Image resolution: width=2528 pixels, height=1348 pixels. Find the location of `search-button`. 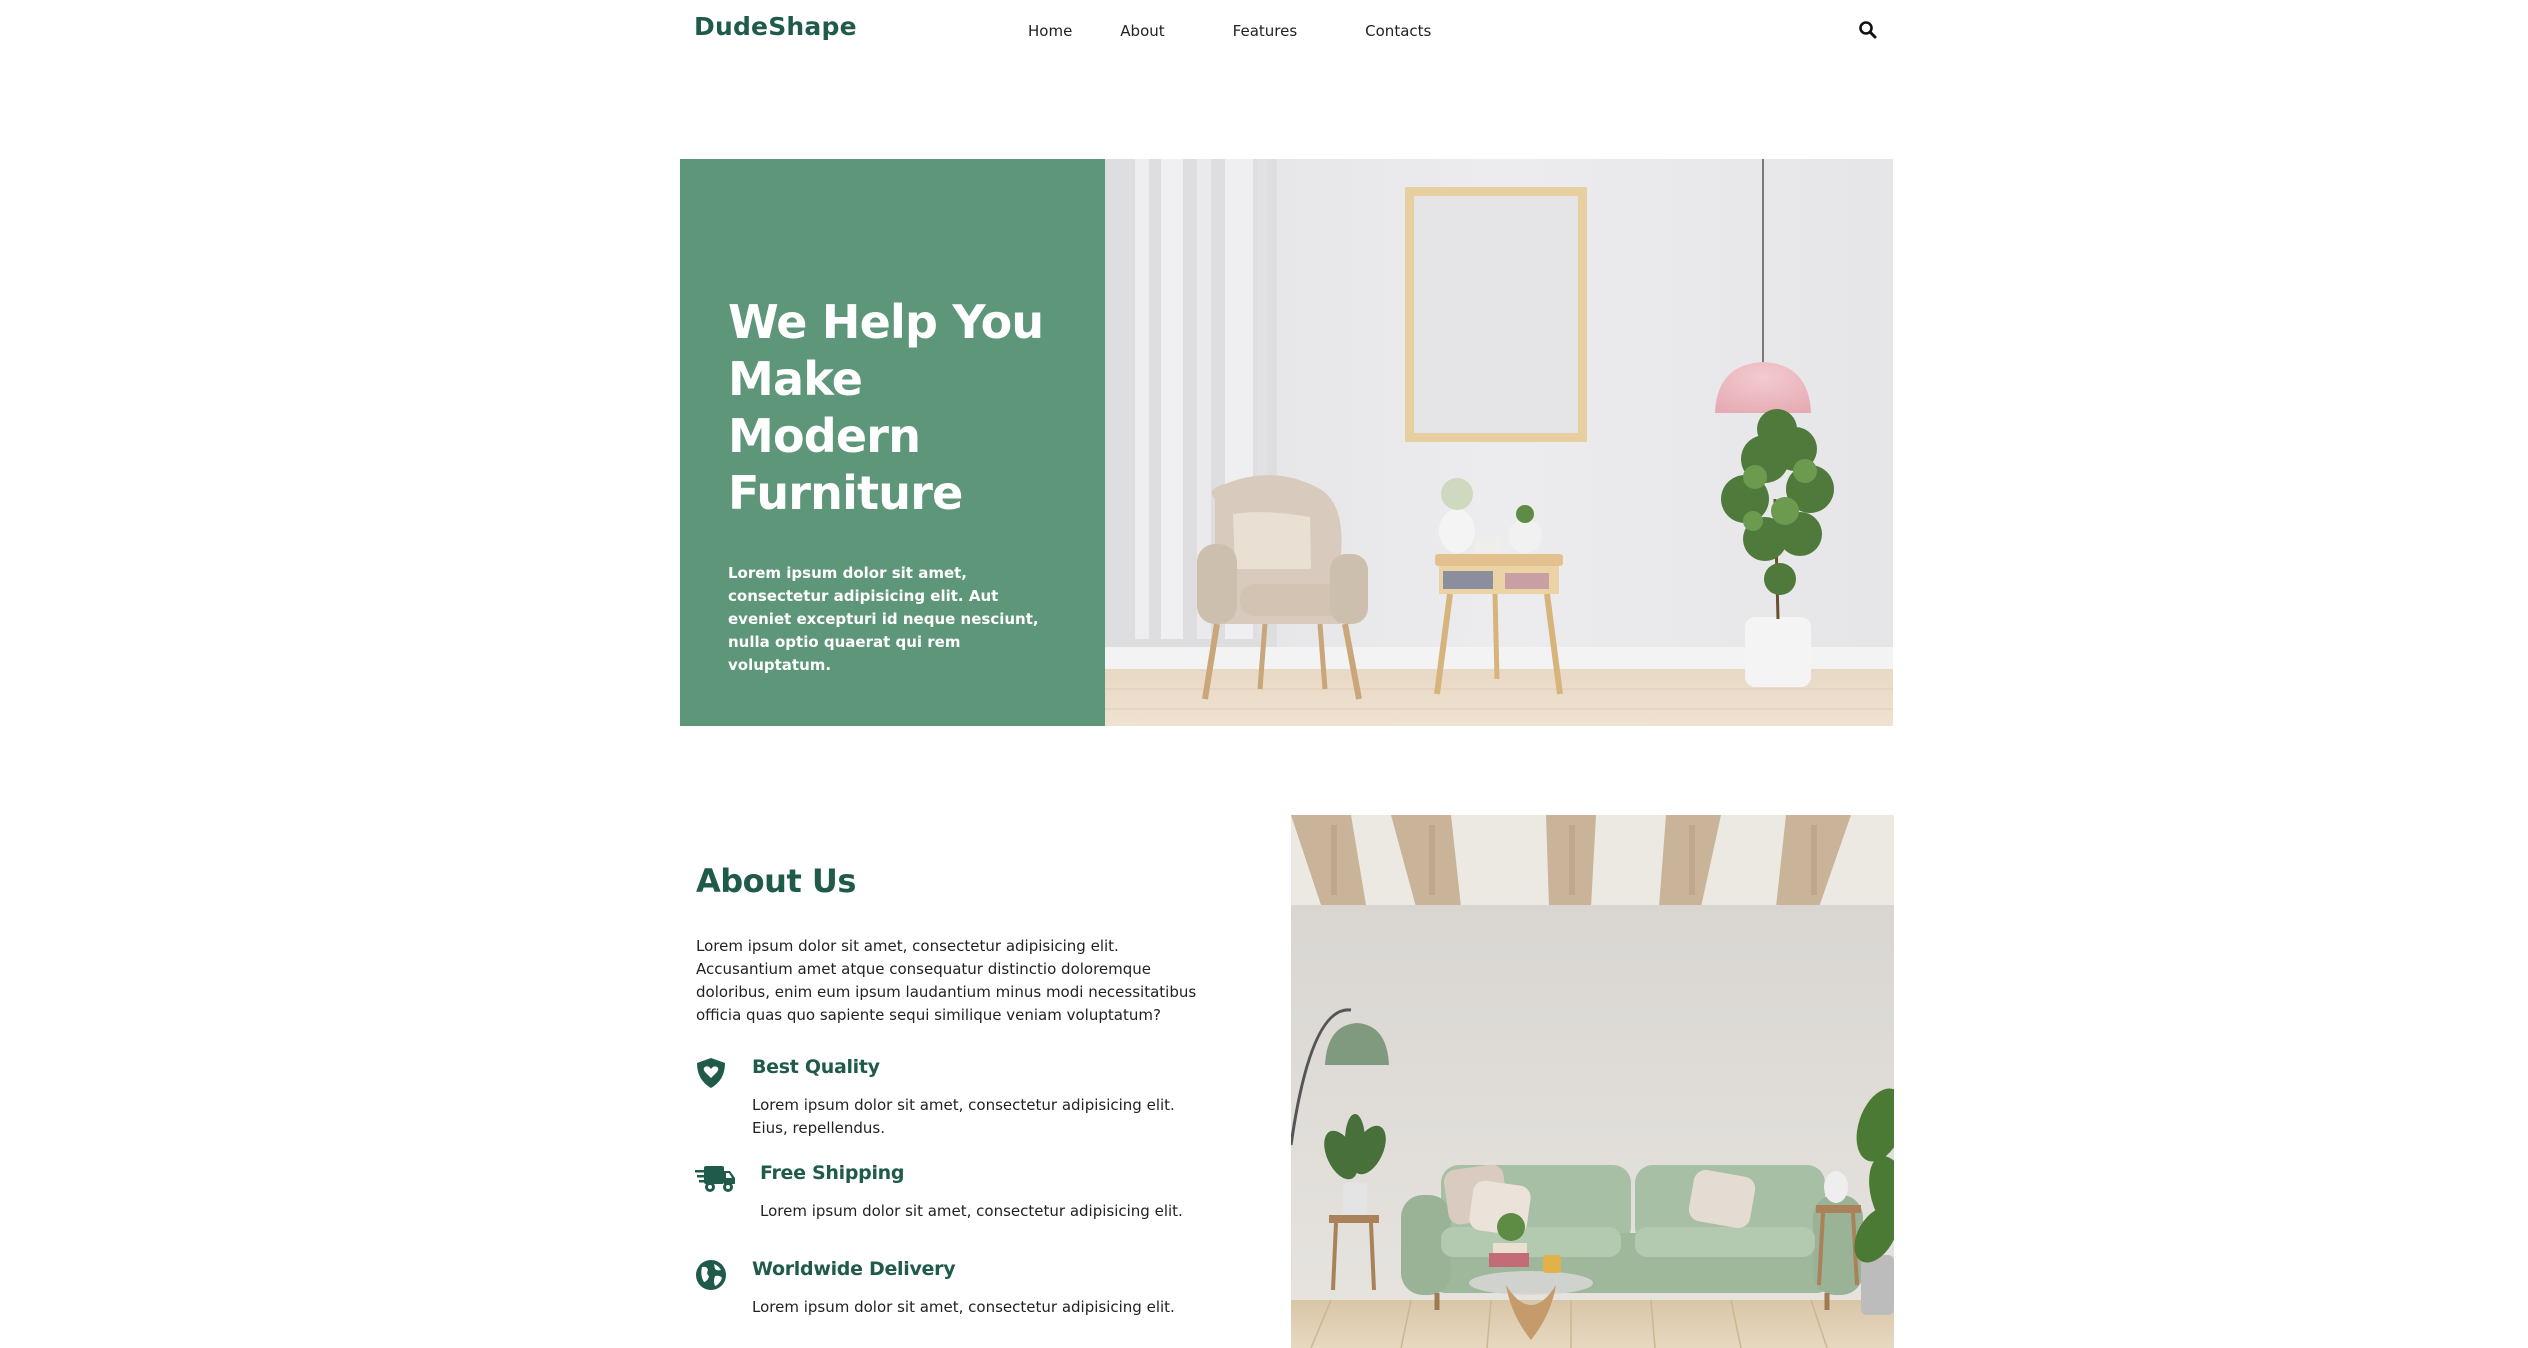

search-button is located at coordinates (1868, 30).